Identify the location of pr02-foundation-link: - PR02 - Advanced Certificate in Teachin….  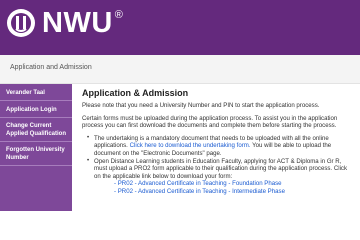
(233, 184).